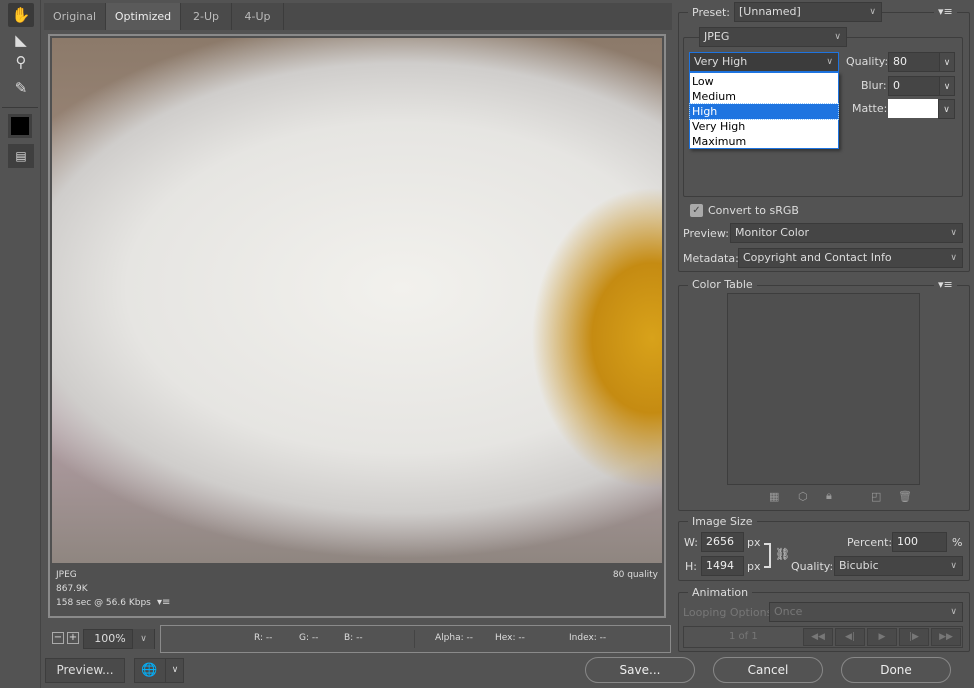 This screenshot has height=688, width=974. Describe the element at coordinates (149, 670) in the screenshot. I see `browser-help-icon: 🌐` at that location.